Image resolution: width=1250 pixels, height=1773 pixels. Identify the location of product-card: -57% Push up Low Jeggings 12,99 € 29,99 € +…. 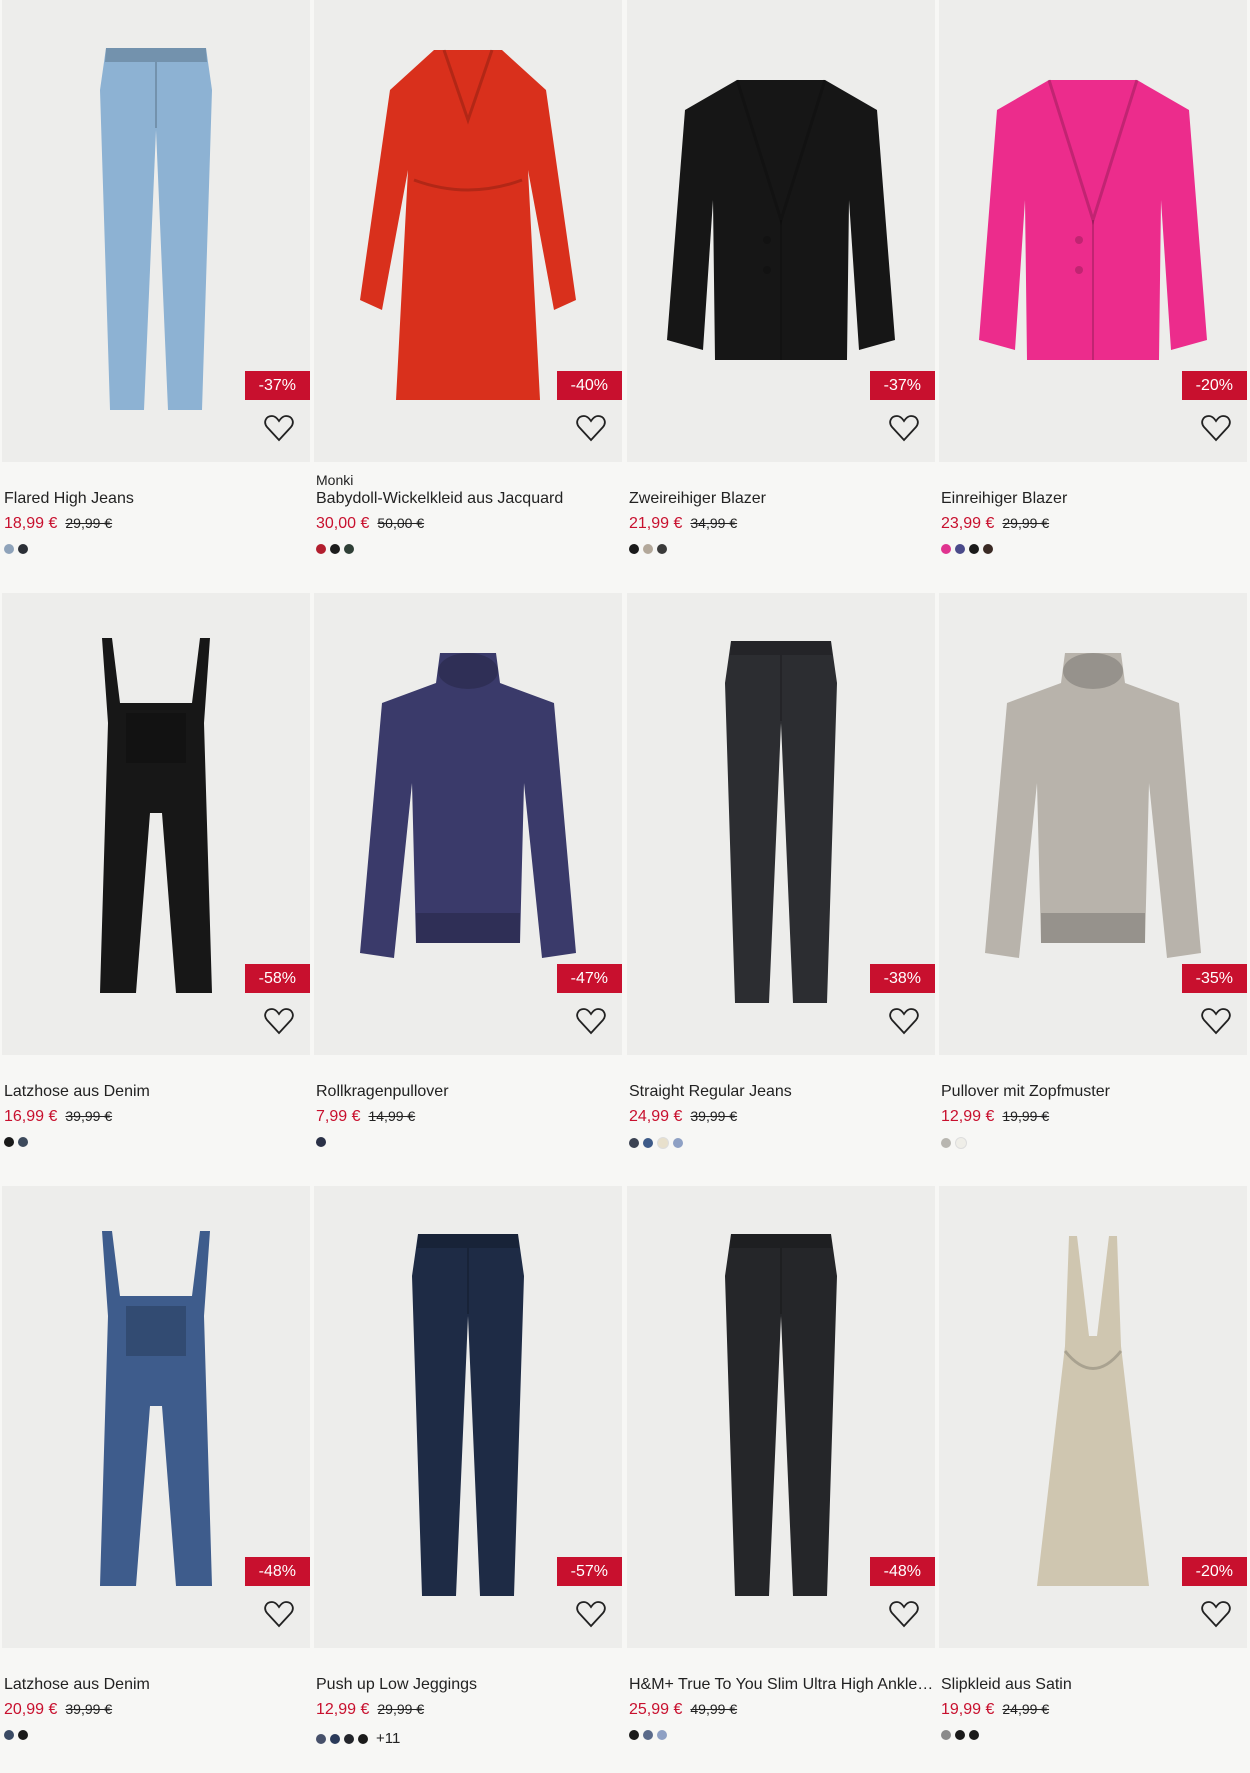
(468, 1466).